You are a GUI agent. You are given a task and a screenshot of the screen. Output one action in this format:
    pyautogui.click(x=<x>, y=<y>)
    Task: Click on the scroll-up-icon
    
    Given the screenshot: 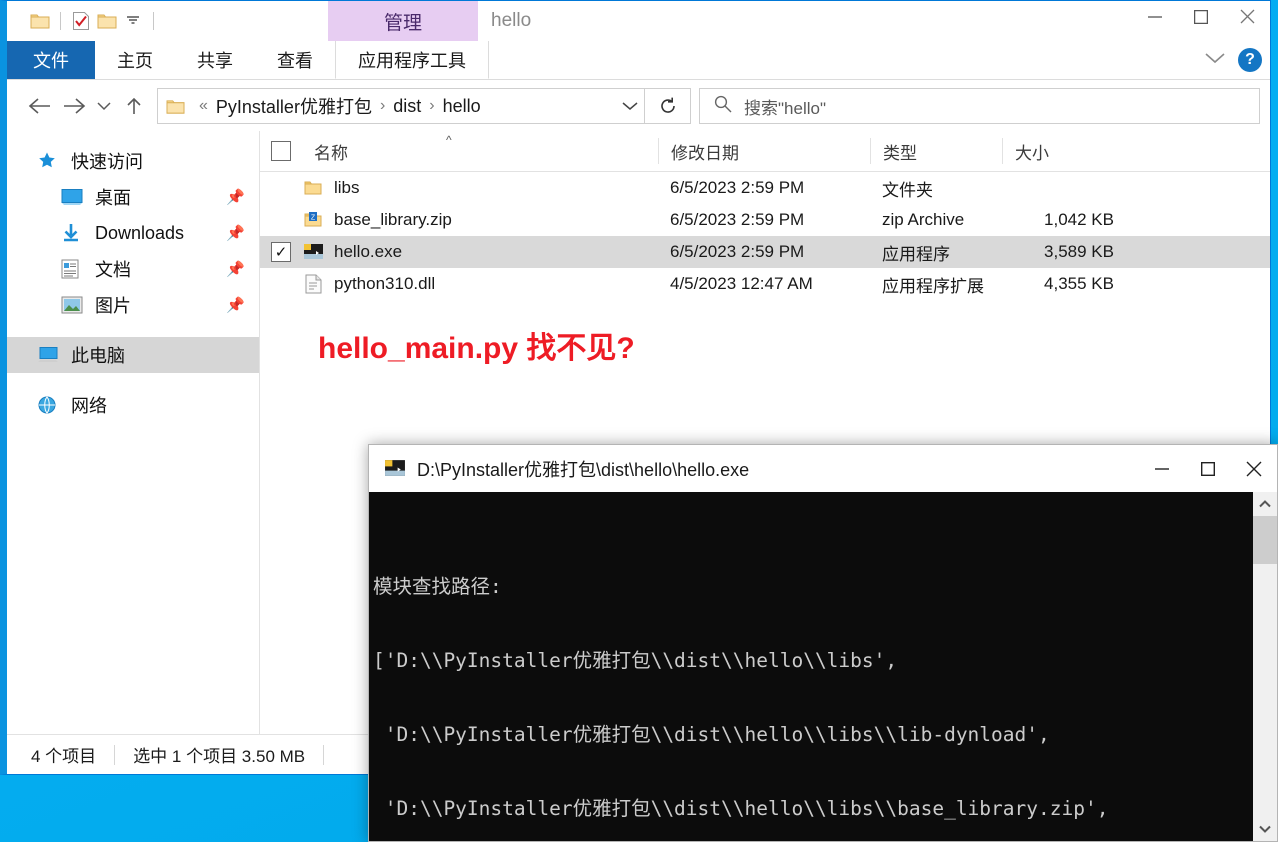 What is the action you would take?
    pyautogui.click(x=1265, y=504)
    